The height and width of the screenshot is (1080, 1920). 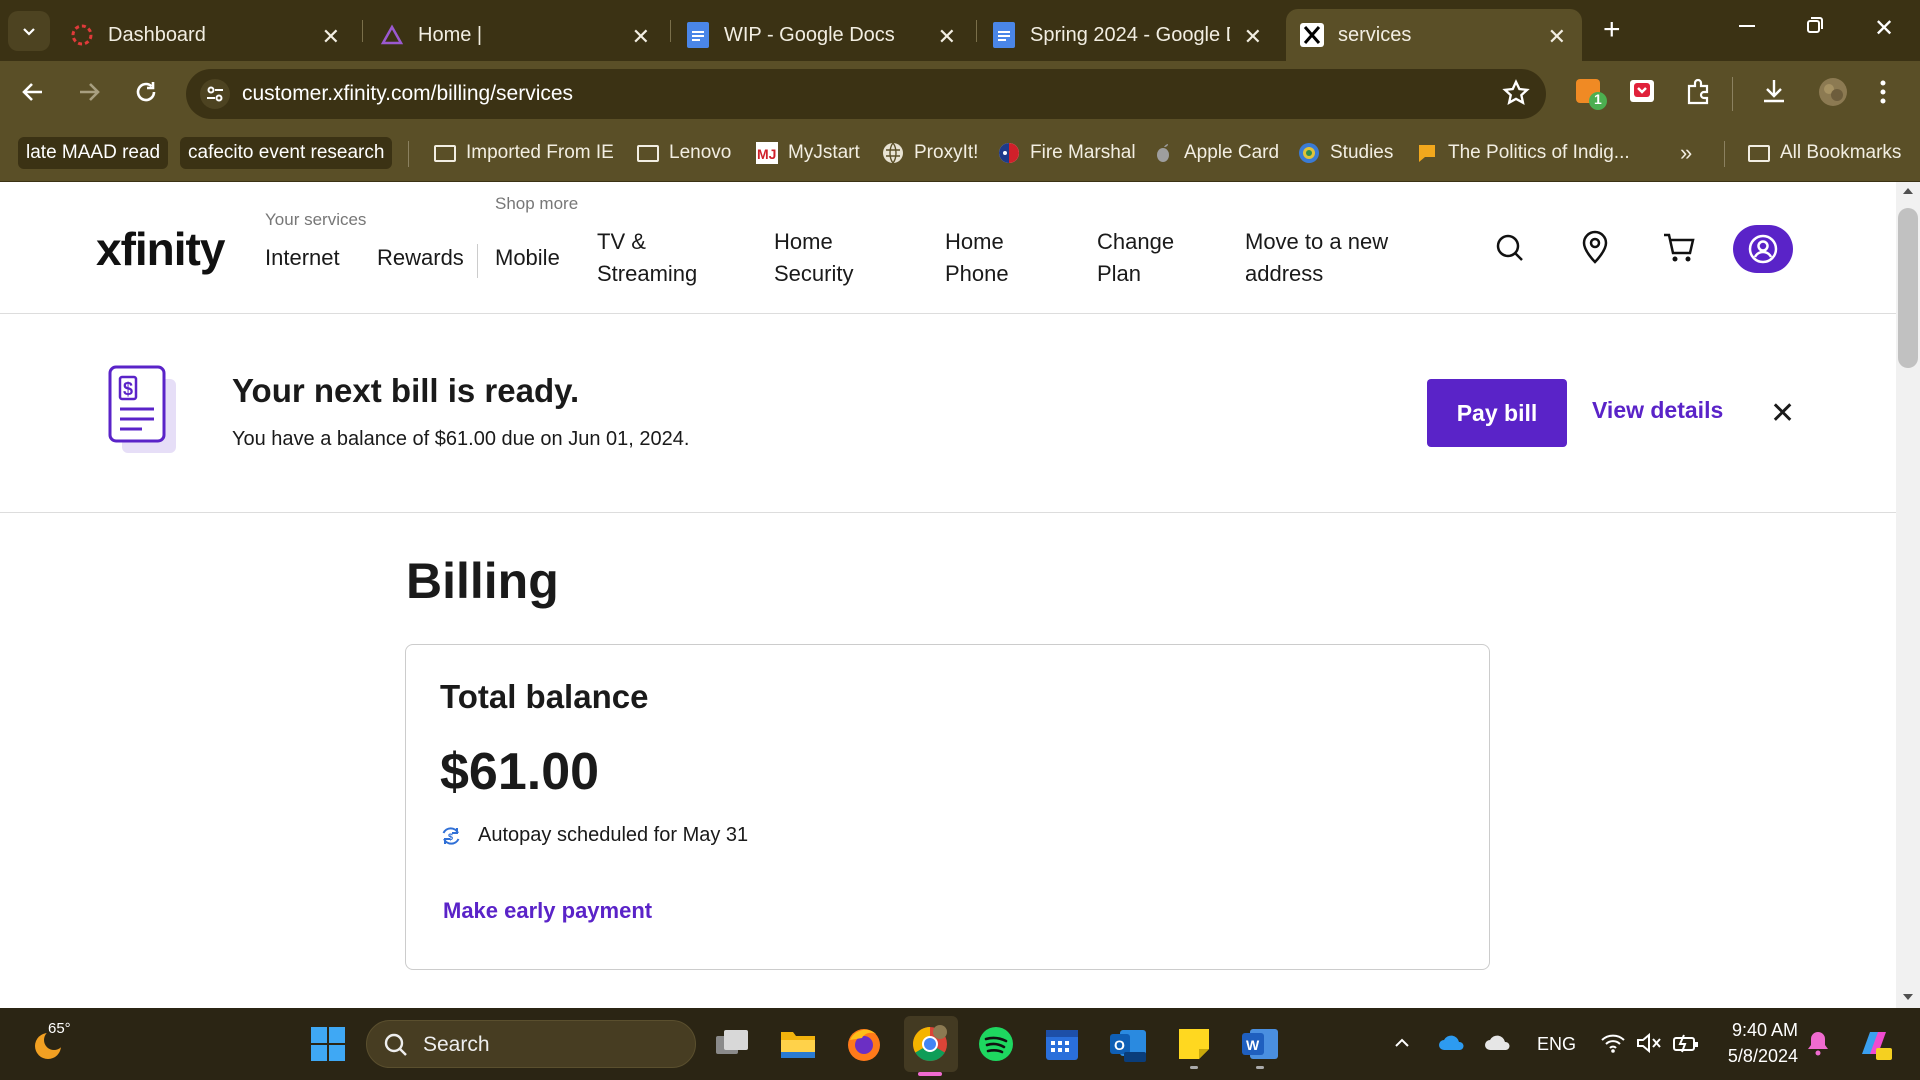 What do you see at coordinates (1595, 249) in the screenshot?
I see `location-pin-icon` at bounding box center [1595, 249].